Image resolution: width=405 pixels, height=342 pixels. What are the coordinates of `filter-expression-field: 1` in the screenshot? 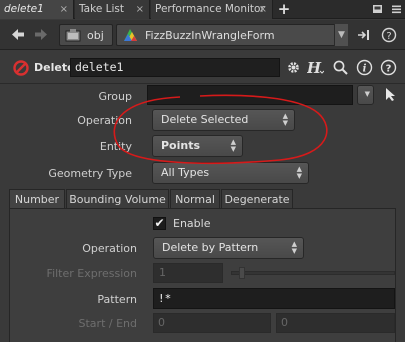 It's located at (188, 273).